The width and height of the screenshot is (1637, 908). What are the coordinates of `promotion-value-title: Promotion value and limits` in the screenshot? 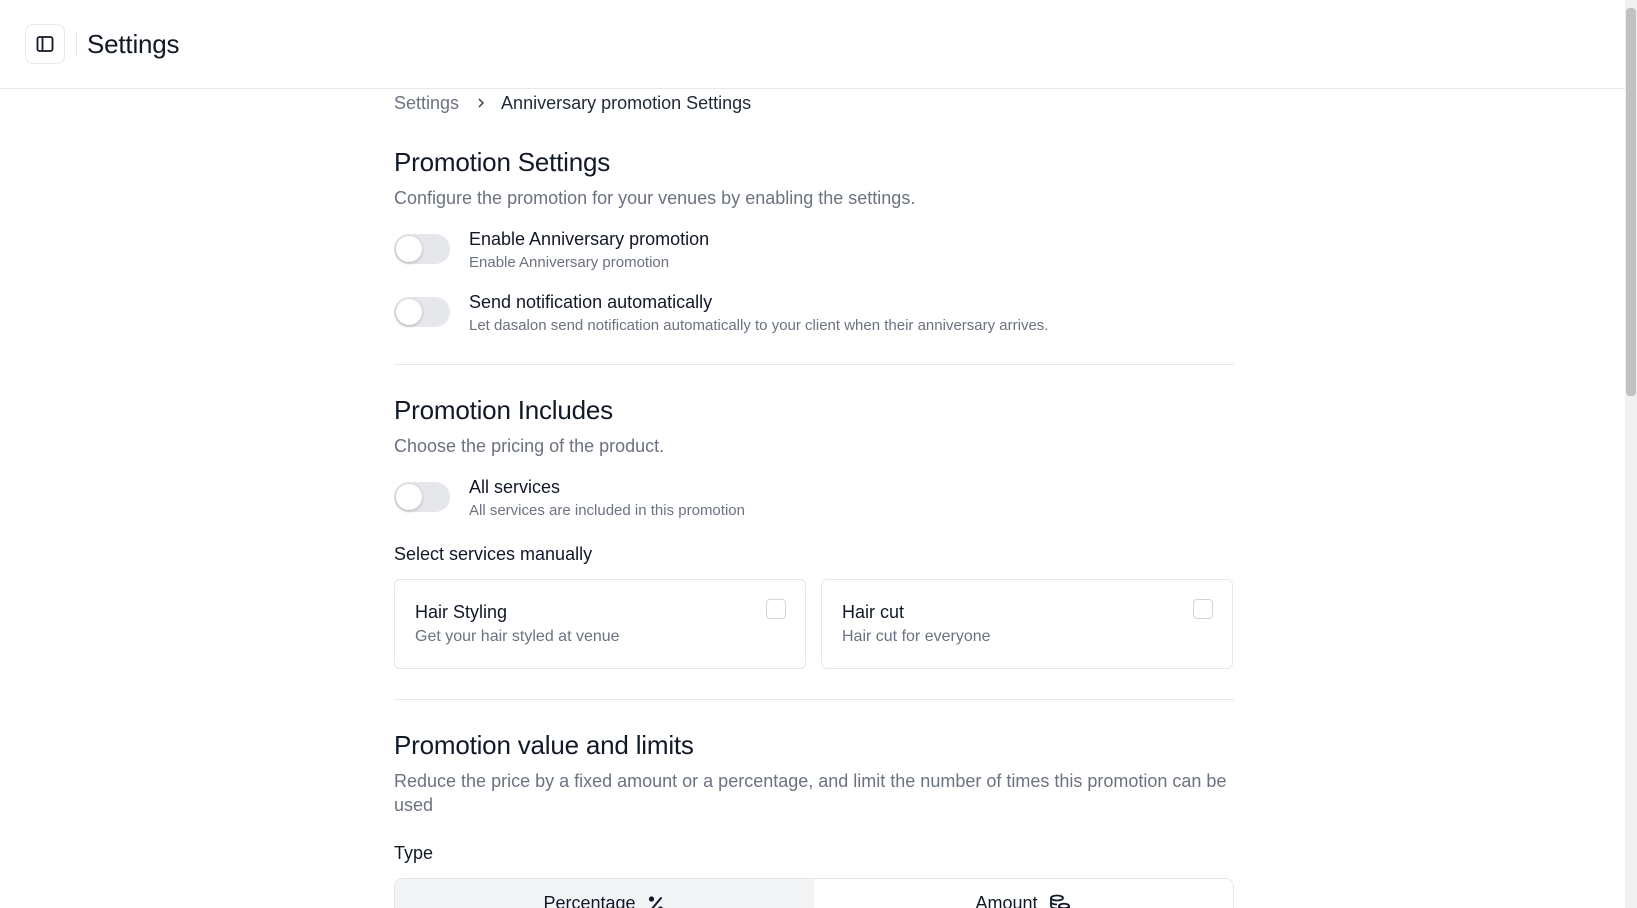 It's located at (544, 745).